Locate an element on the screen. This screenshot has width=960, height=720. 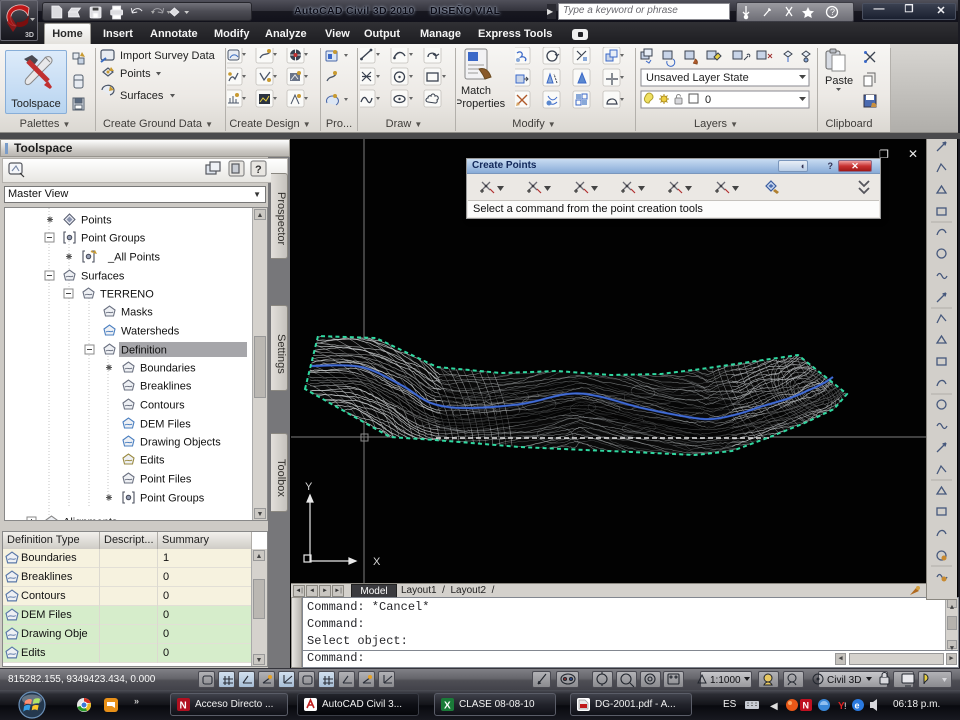
svg-text: Boundaries is located at coordinates (168, 369).